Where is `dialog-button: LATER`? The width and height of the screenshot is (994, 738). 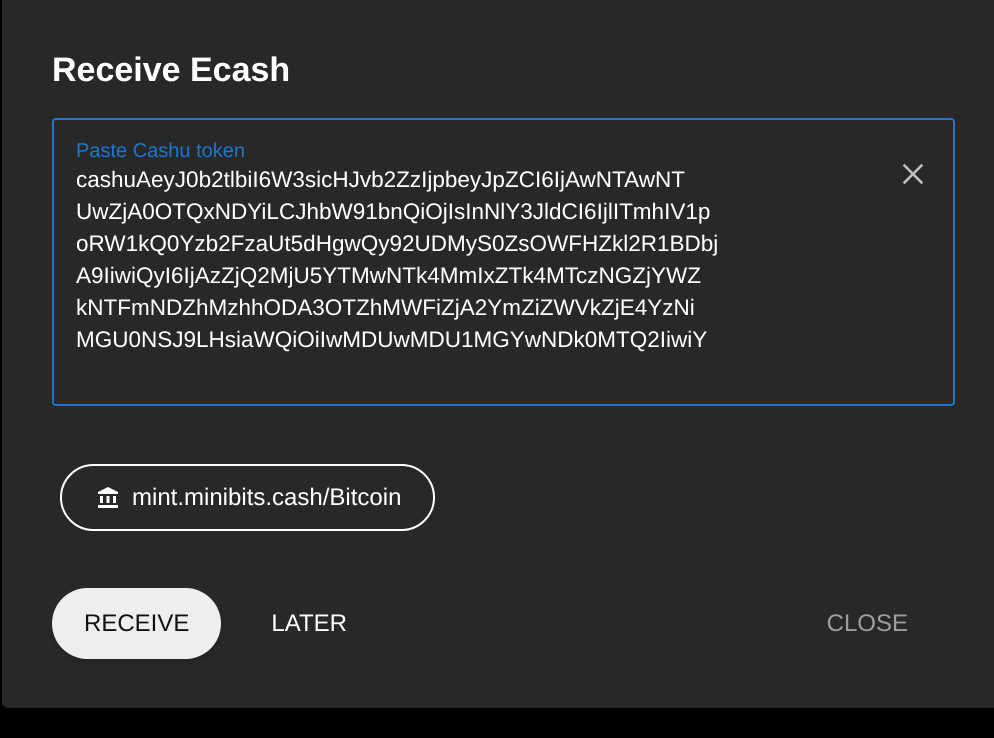
dialog-button: LATER is located at coordinates (309, 623).